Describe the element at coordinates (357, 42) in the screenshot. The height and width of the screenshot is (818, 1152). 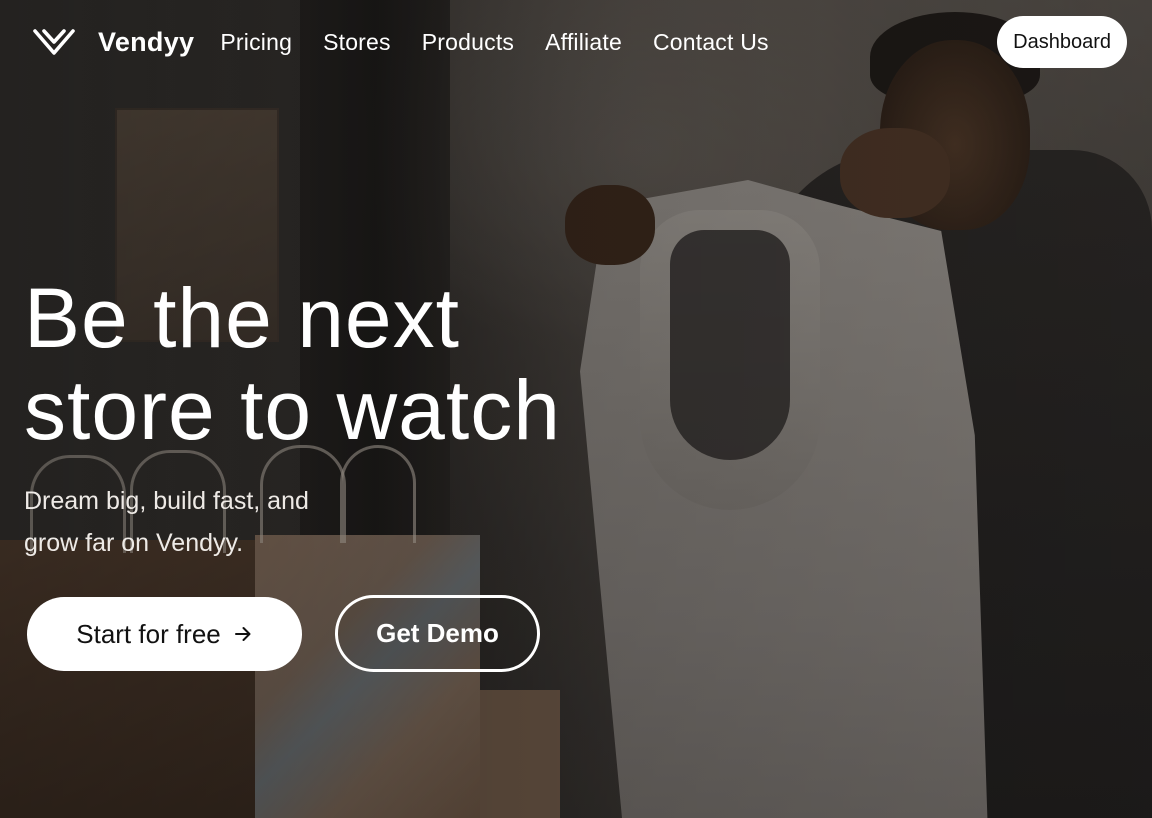
I see `nav-link-stores: Stores` at that location.